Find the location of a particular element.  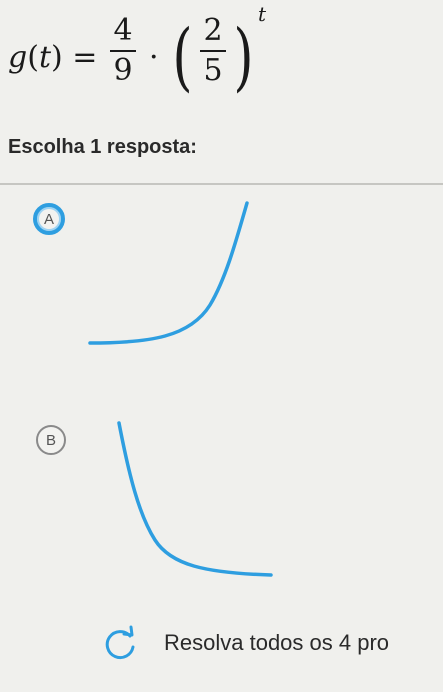

formula-close-paren: ) is located at coordinates (57, 57).